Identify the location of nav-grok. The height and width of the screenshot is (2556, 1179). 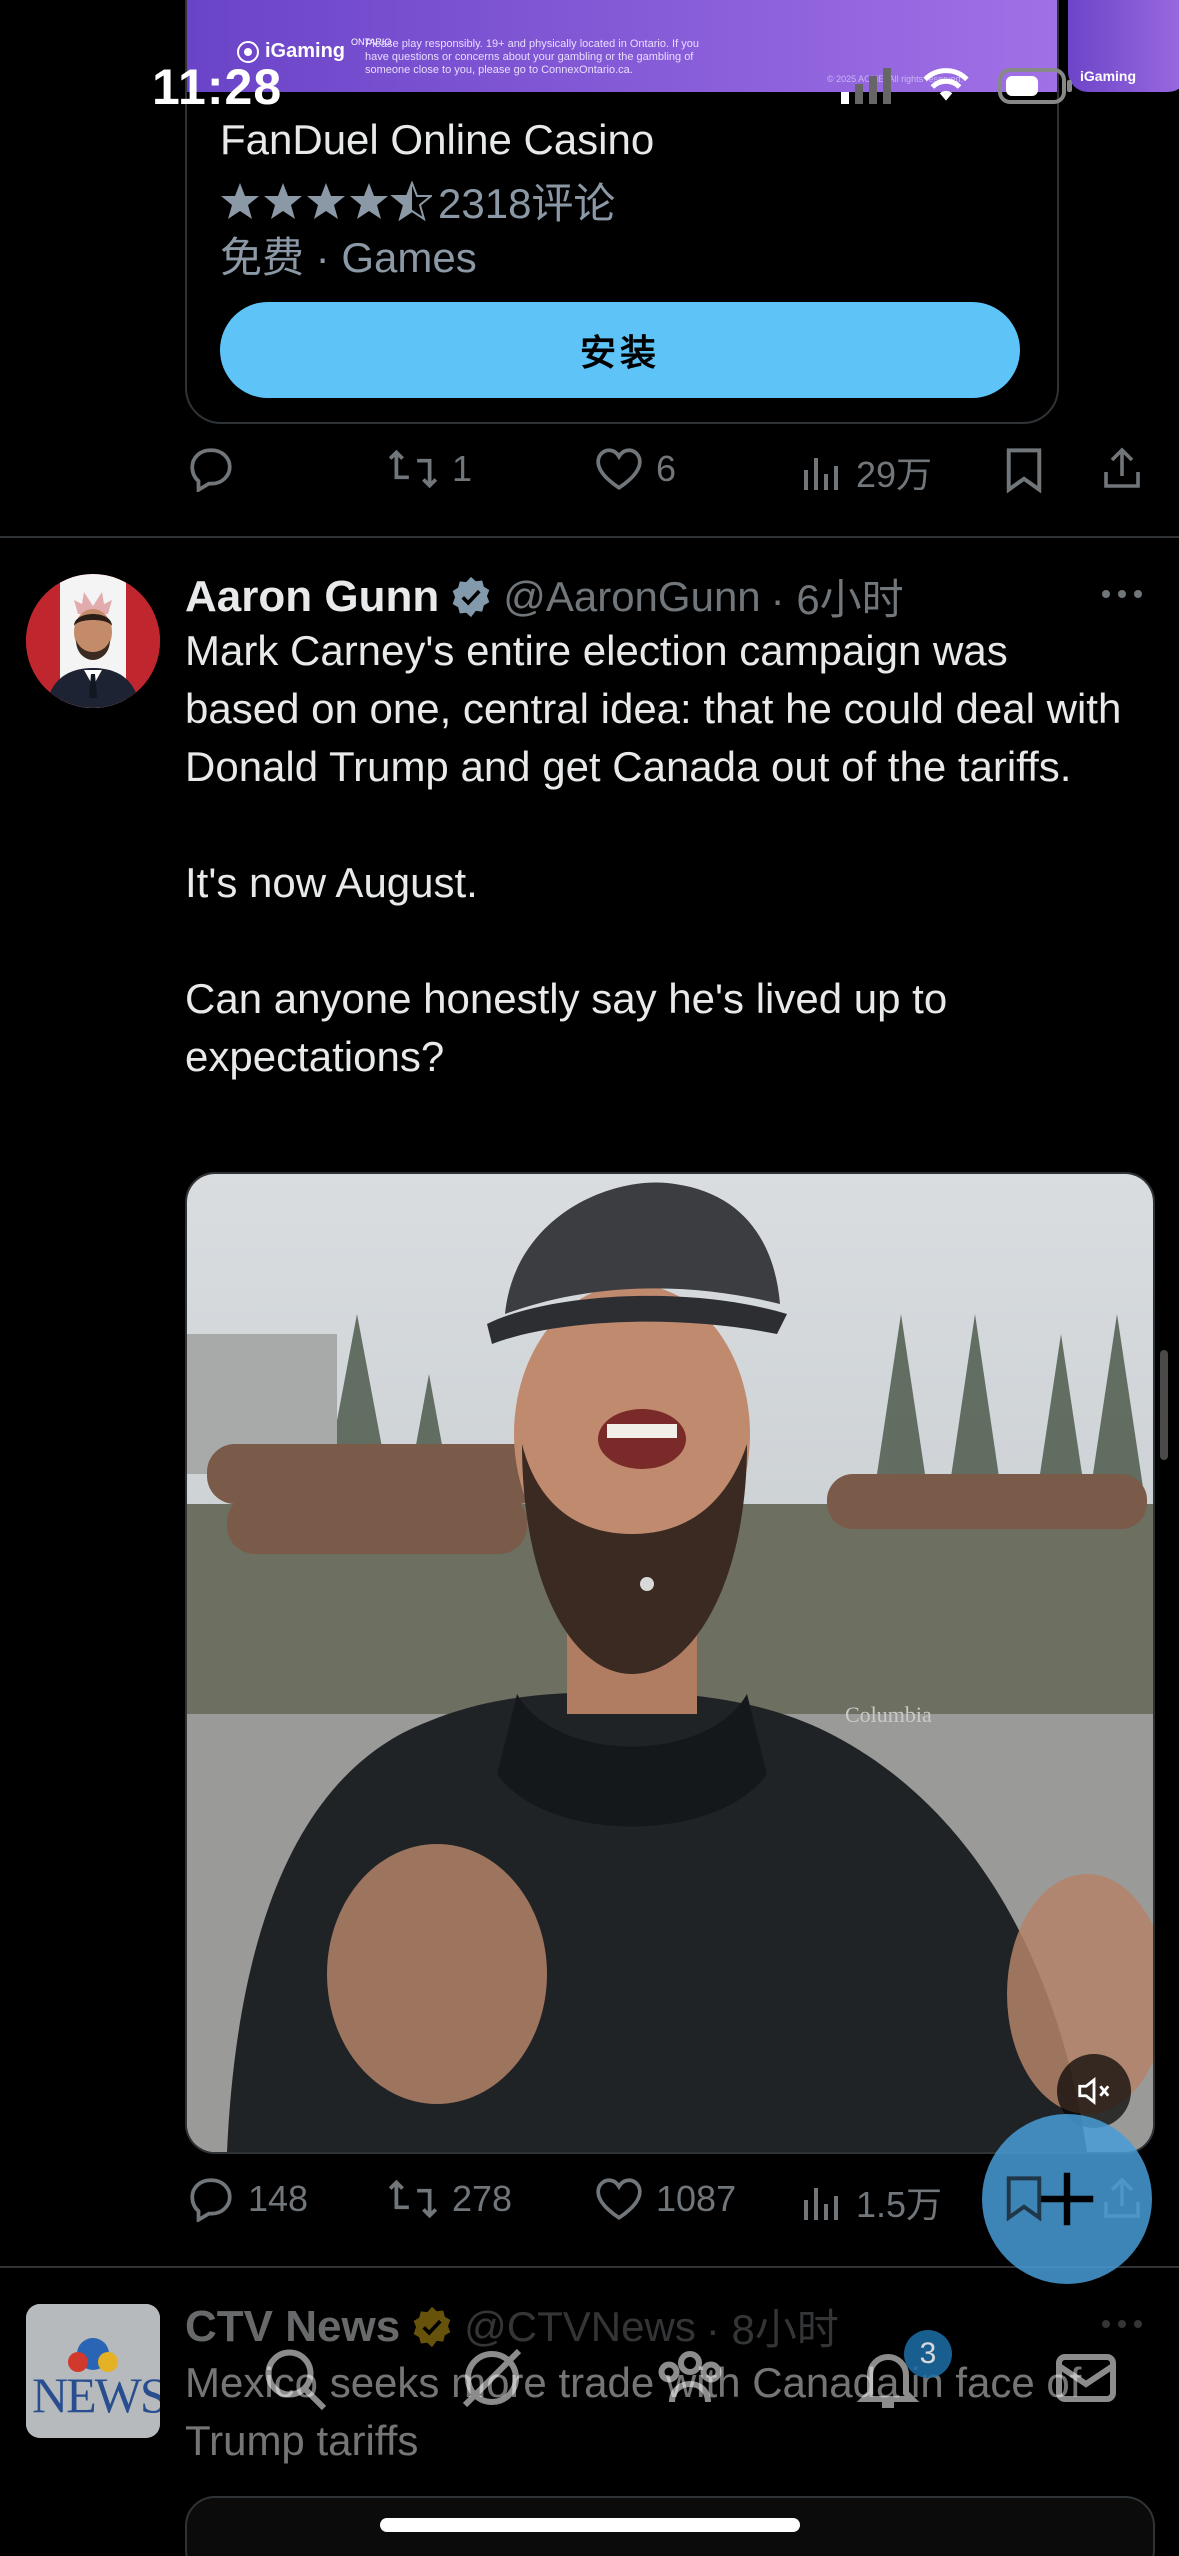
(492, 2378).